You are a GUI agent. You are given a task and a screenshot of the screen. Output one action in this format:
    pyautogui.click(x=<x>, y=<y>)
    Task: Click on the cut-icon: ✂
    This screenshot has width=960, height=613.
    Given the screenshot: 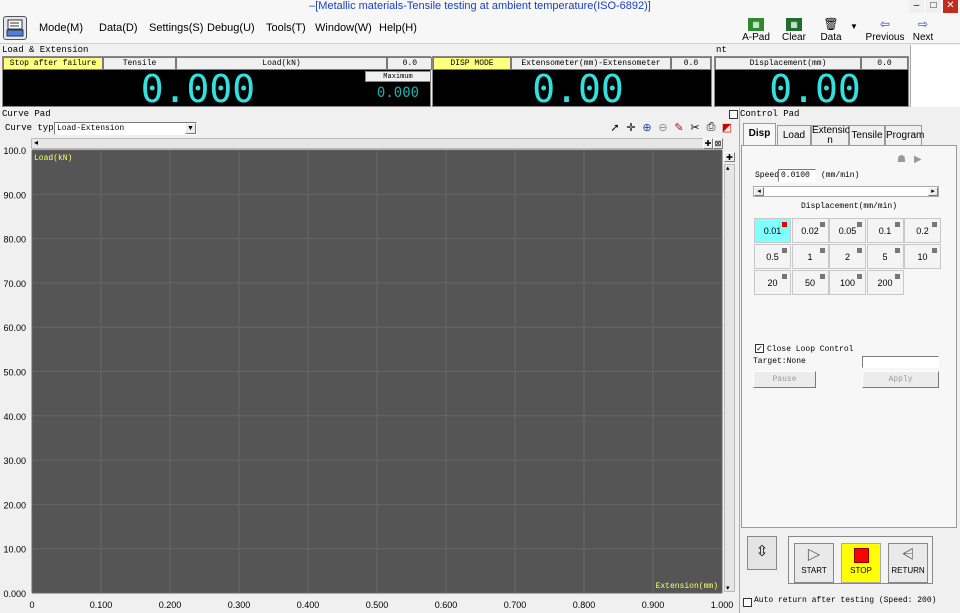 What is the action you would take?
    pyautogui.click(x=695, y=128)
    